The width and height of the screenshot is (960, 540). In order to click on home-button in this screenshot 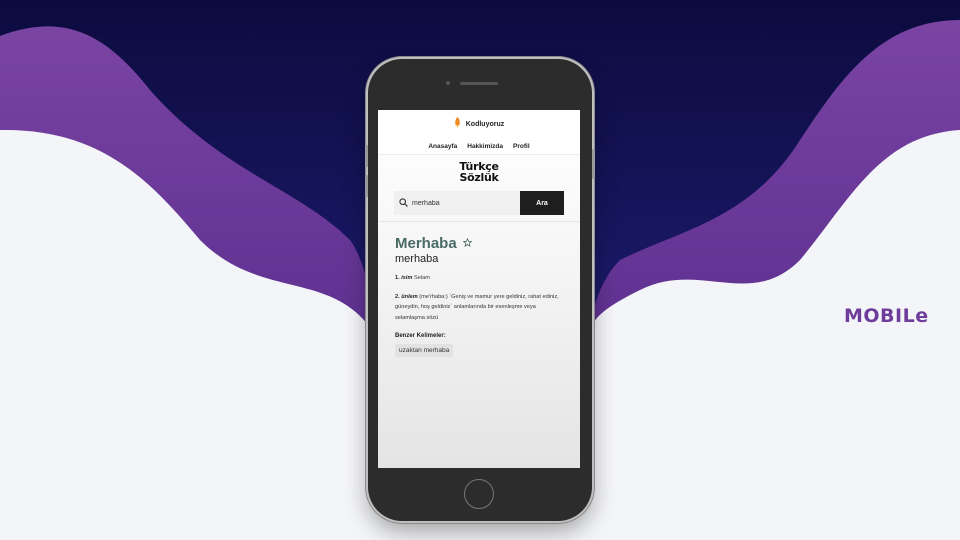, I will do `click(479, 494)`.